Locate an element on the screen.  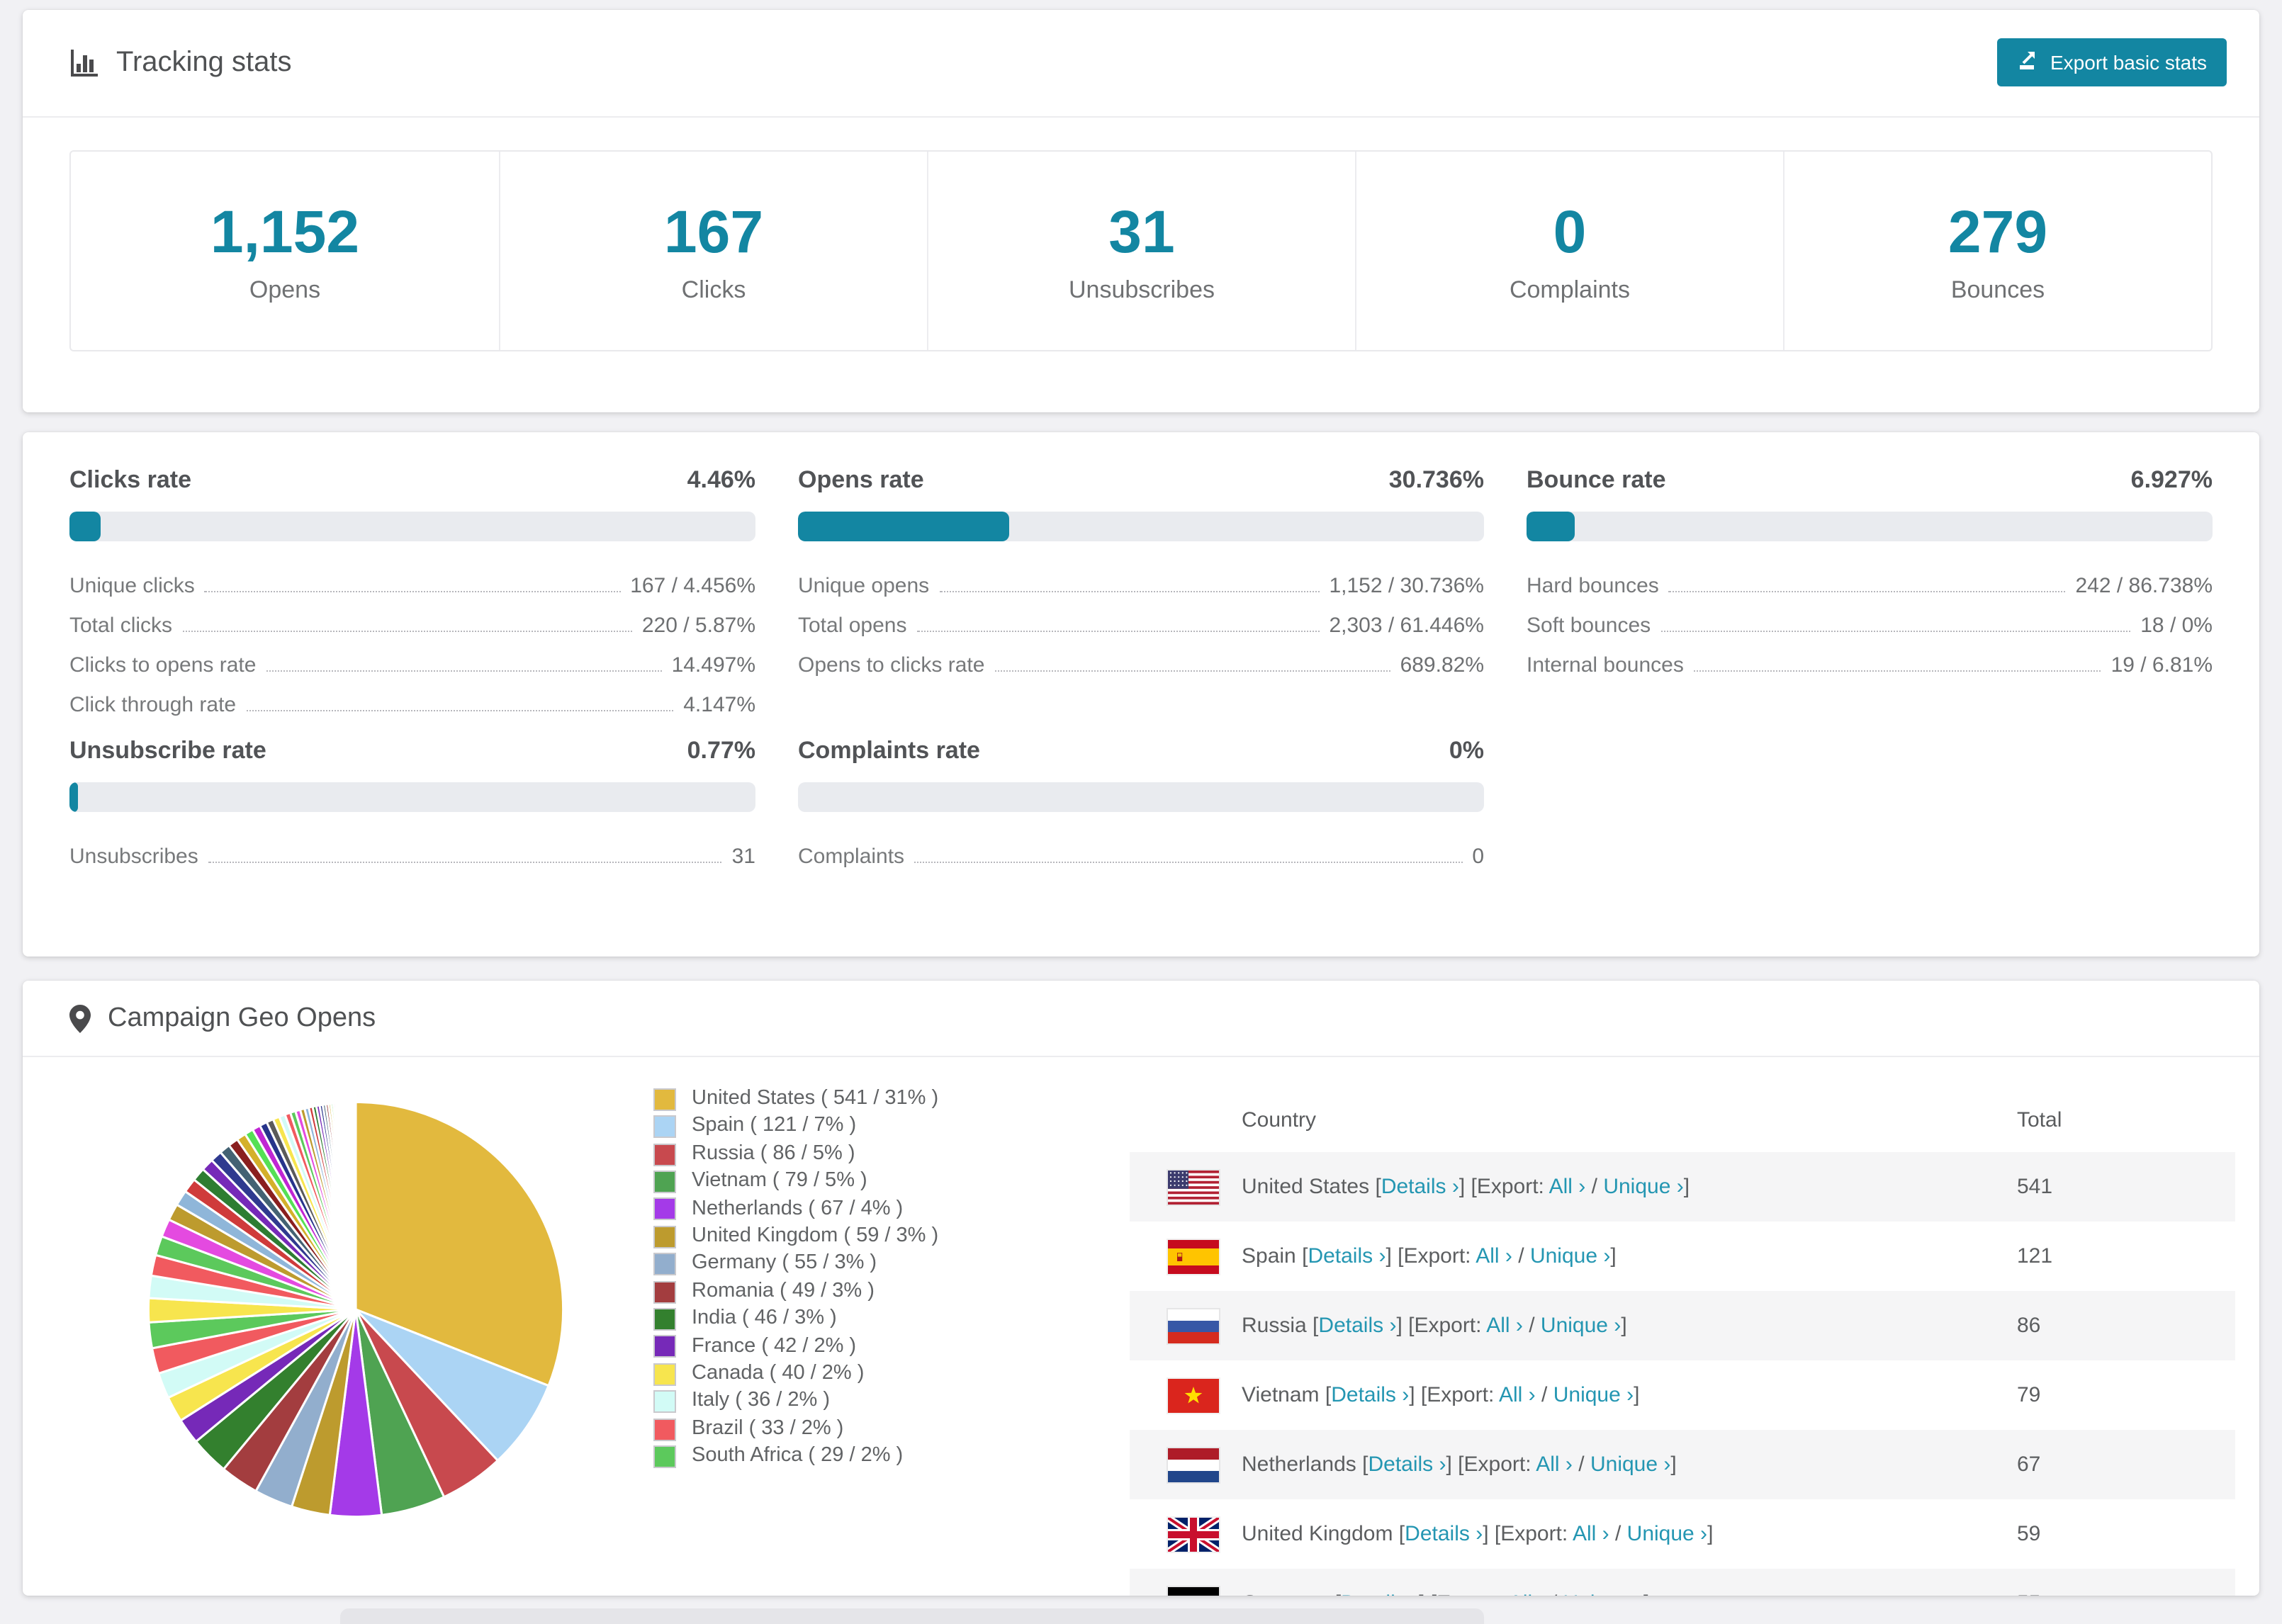
rate-detail-row: Clicks to opens rate 14.497% is located at coordinates (412, 657).